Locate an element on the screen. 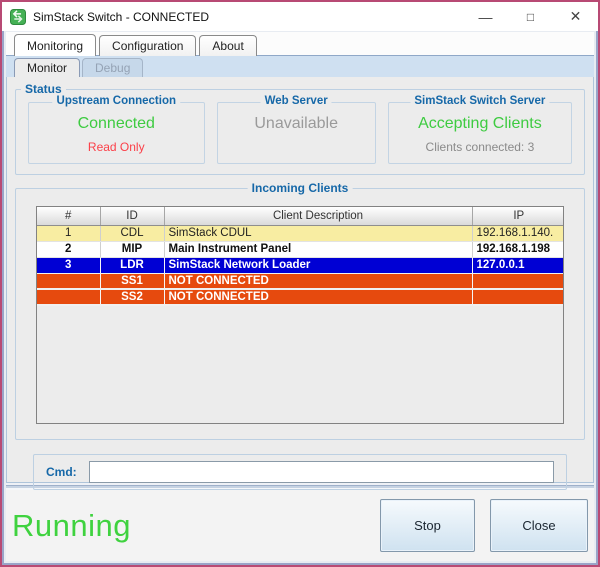 This screenshot has width=600, height=567. sub-tab-bar: Monitor Debug is located at coordinates (300, 66).